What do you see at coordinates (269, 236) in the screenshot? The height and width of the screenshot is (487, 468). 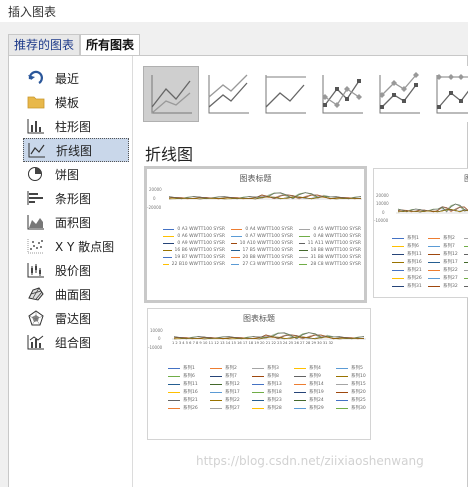 I see `legend-label: 0 A7 WWTT100 SYSR` at bounding box center [269, 236].